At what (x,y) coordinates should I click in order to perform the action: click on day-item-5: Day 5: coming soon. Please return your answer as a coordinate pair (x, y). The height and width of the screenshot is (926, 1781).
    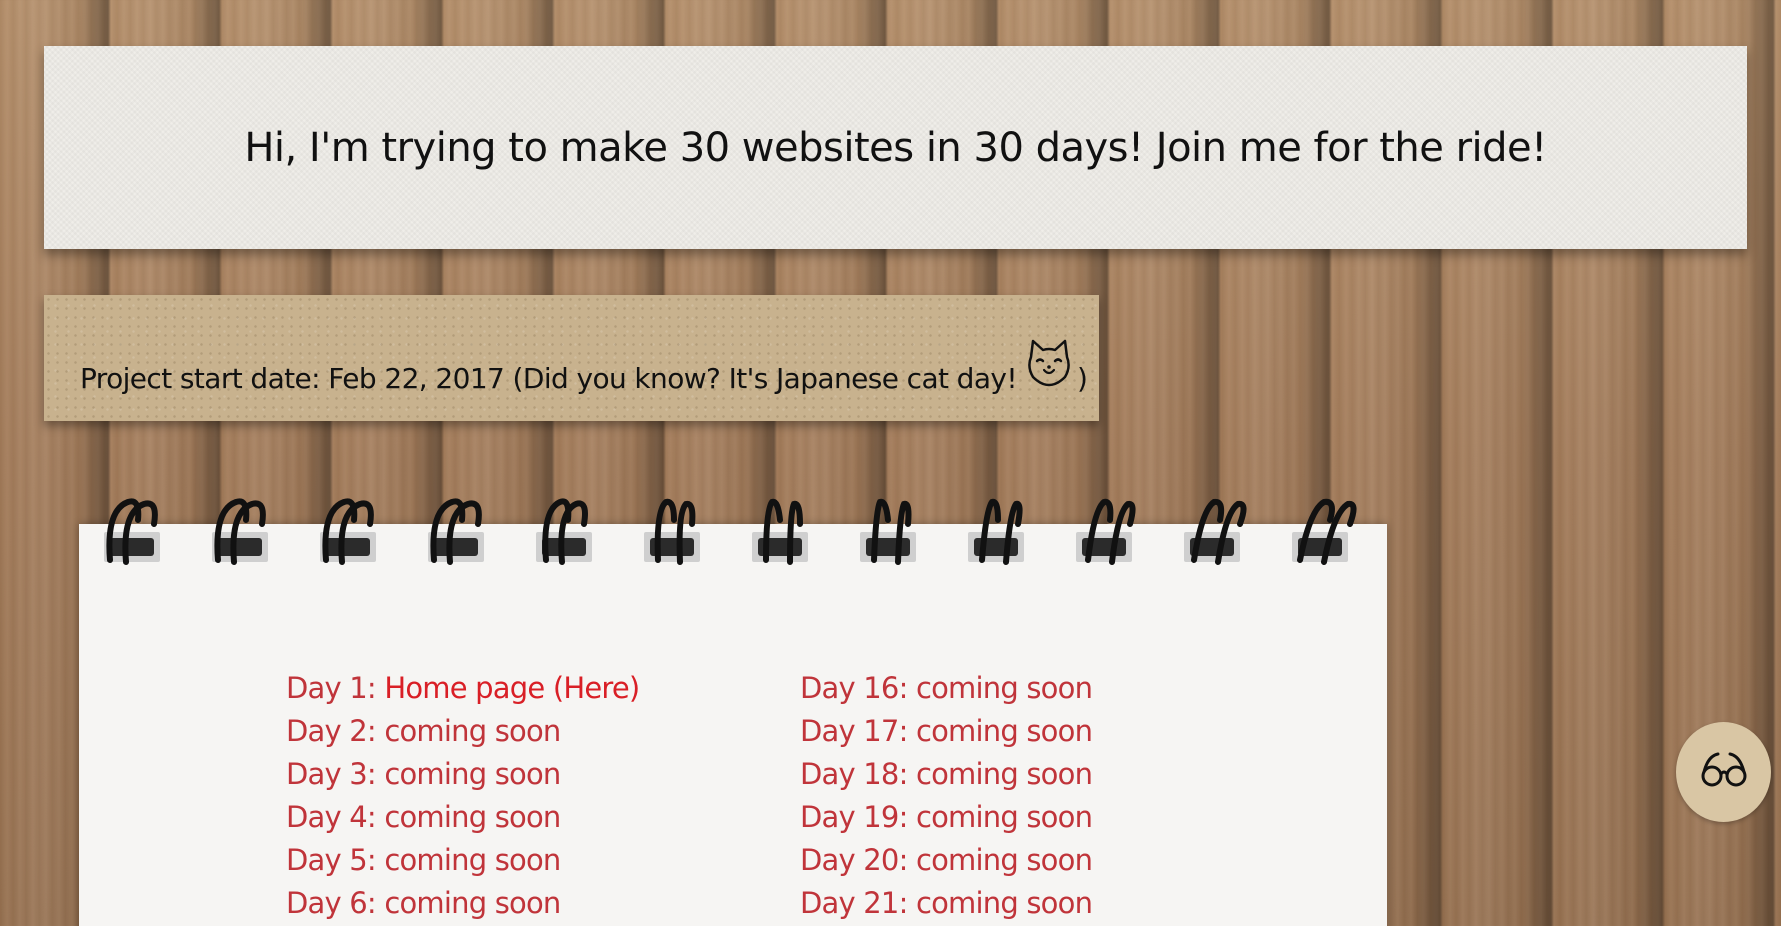
    Looking at the image, I should click on (423, 860).